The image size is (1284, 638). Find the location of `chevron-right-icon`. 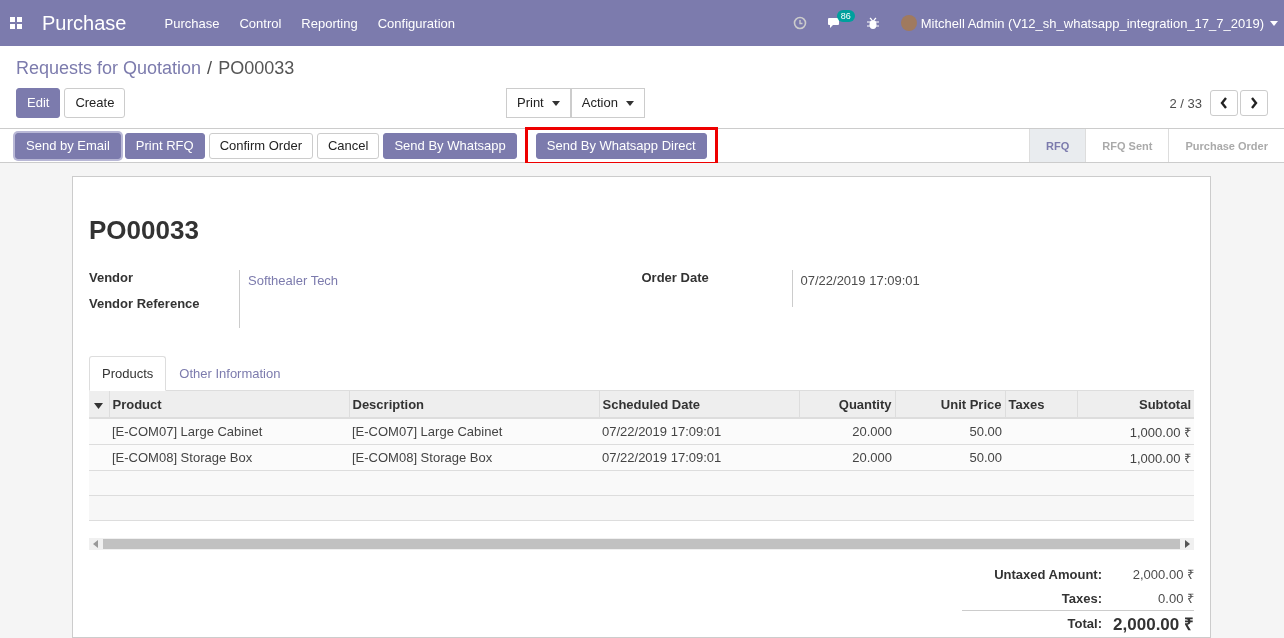

chevron-right-icon is located at coordinates (1254, 103).